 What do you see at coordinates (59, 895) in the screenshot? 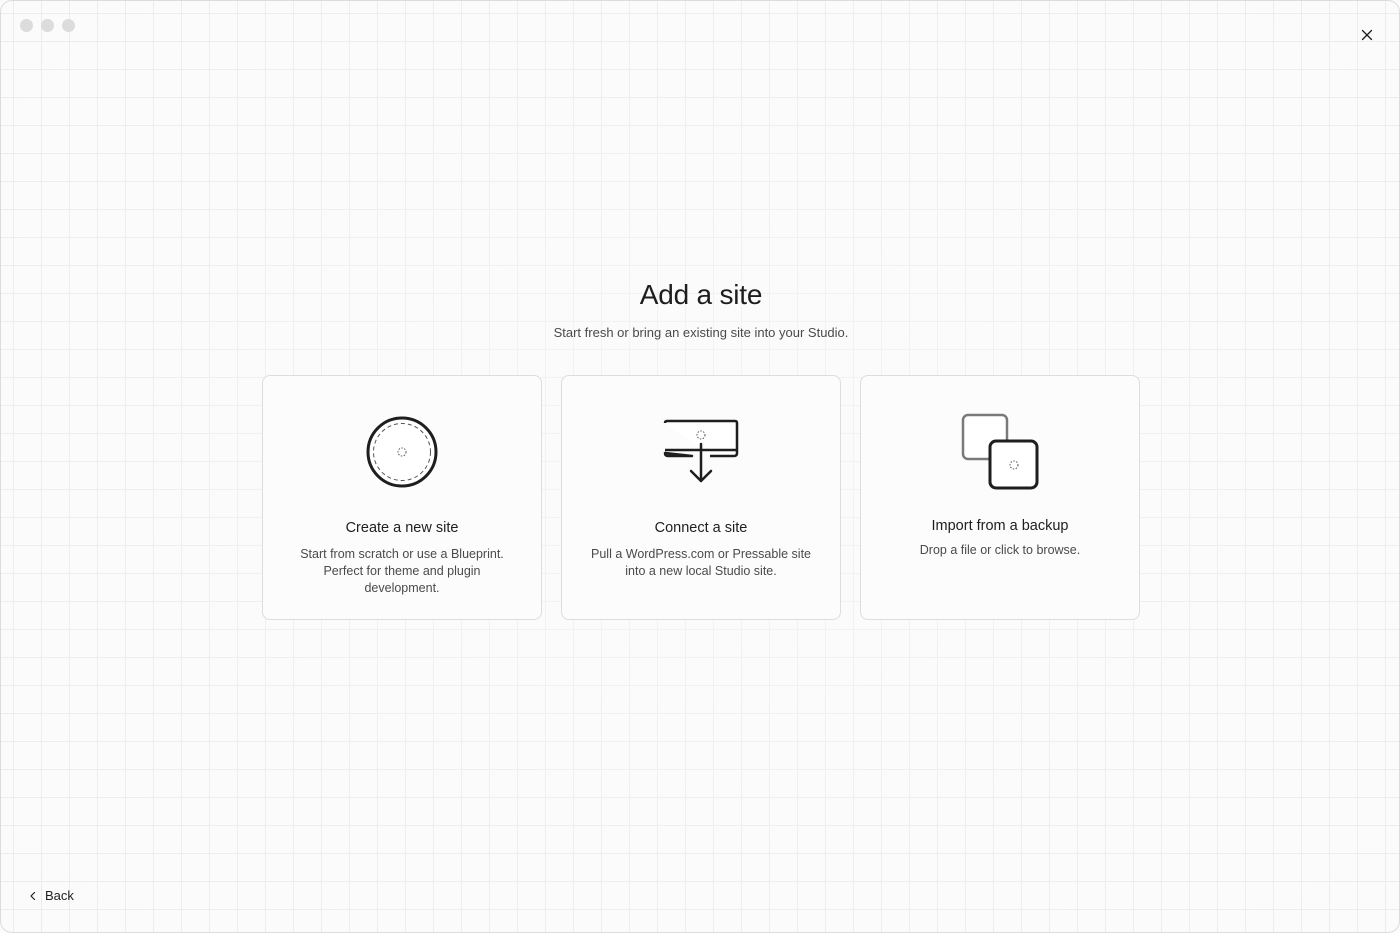
I see `back-label: Back` at bounding box center [59, 895].